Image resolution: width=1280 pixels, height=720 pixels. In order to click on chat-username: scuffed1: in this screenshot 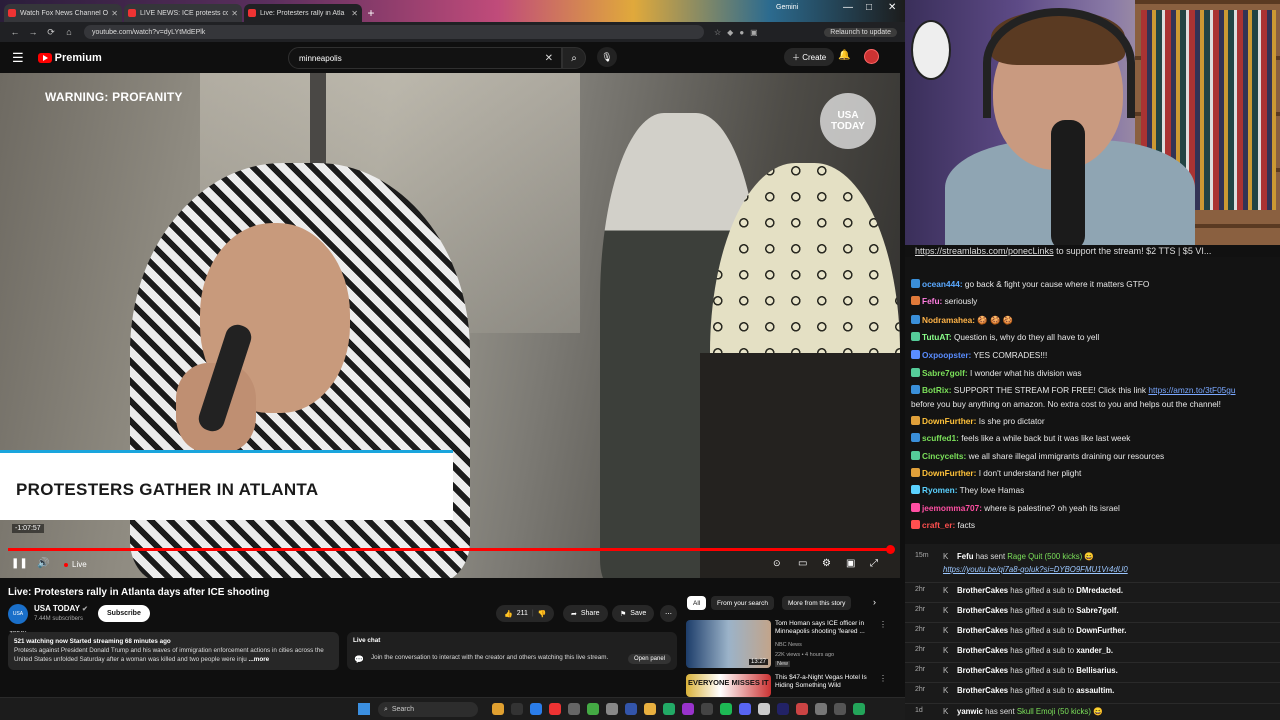, I will do `click(940, 438)`.